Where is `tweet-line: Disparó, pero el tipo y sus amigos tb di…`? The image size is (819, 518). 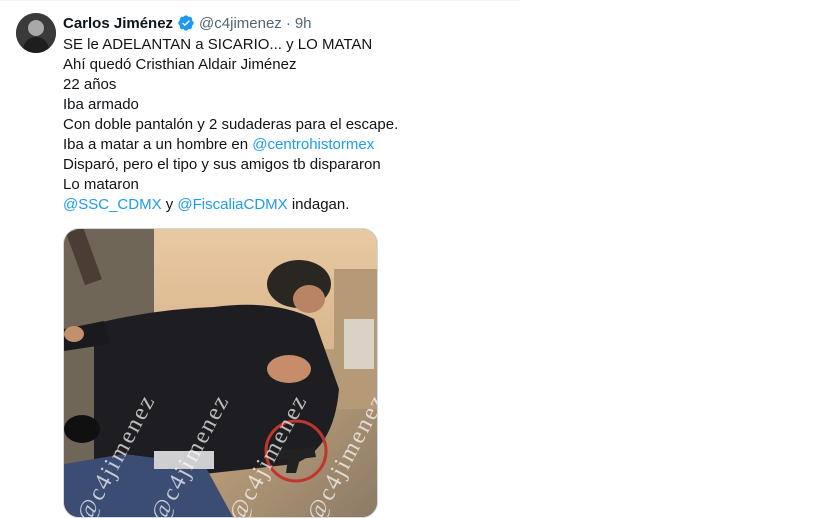 tweet-line: Disparó, pero el tipo y sus amigos tb di… is located at coordinates (222, 164).